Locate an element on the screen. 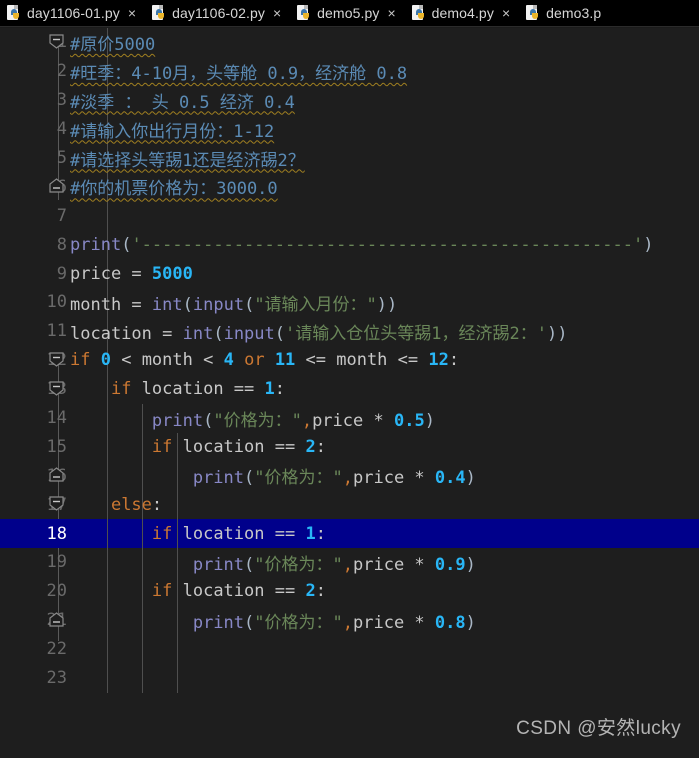 The width and height of the screenshot is (699, 758). number-token: 2 is located at coordinates (310, 591).